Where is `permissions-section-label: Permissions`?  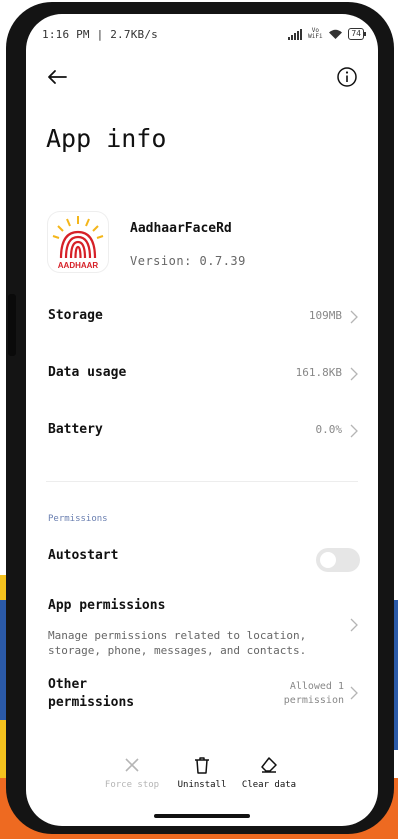
permissions-section-label: Permissions is located at coordinates (78, 519).